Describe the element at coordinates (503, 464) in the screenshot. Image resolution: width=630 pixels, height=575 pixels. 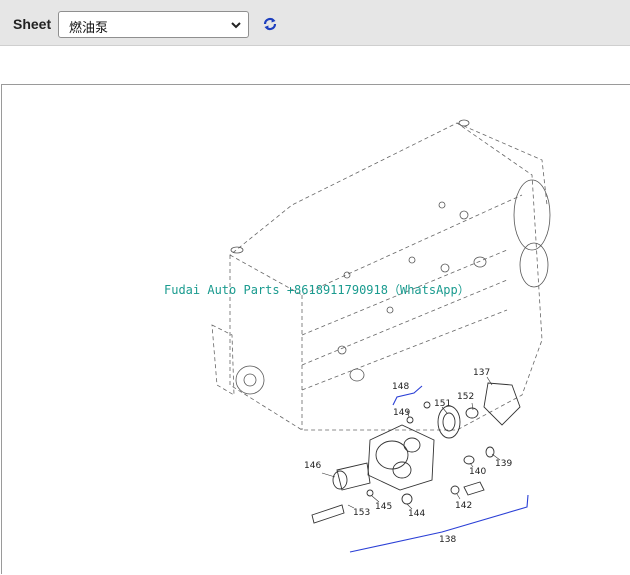
I see `callout-139: 139` at that location.